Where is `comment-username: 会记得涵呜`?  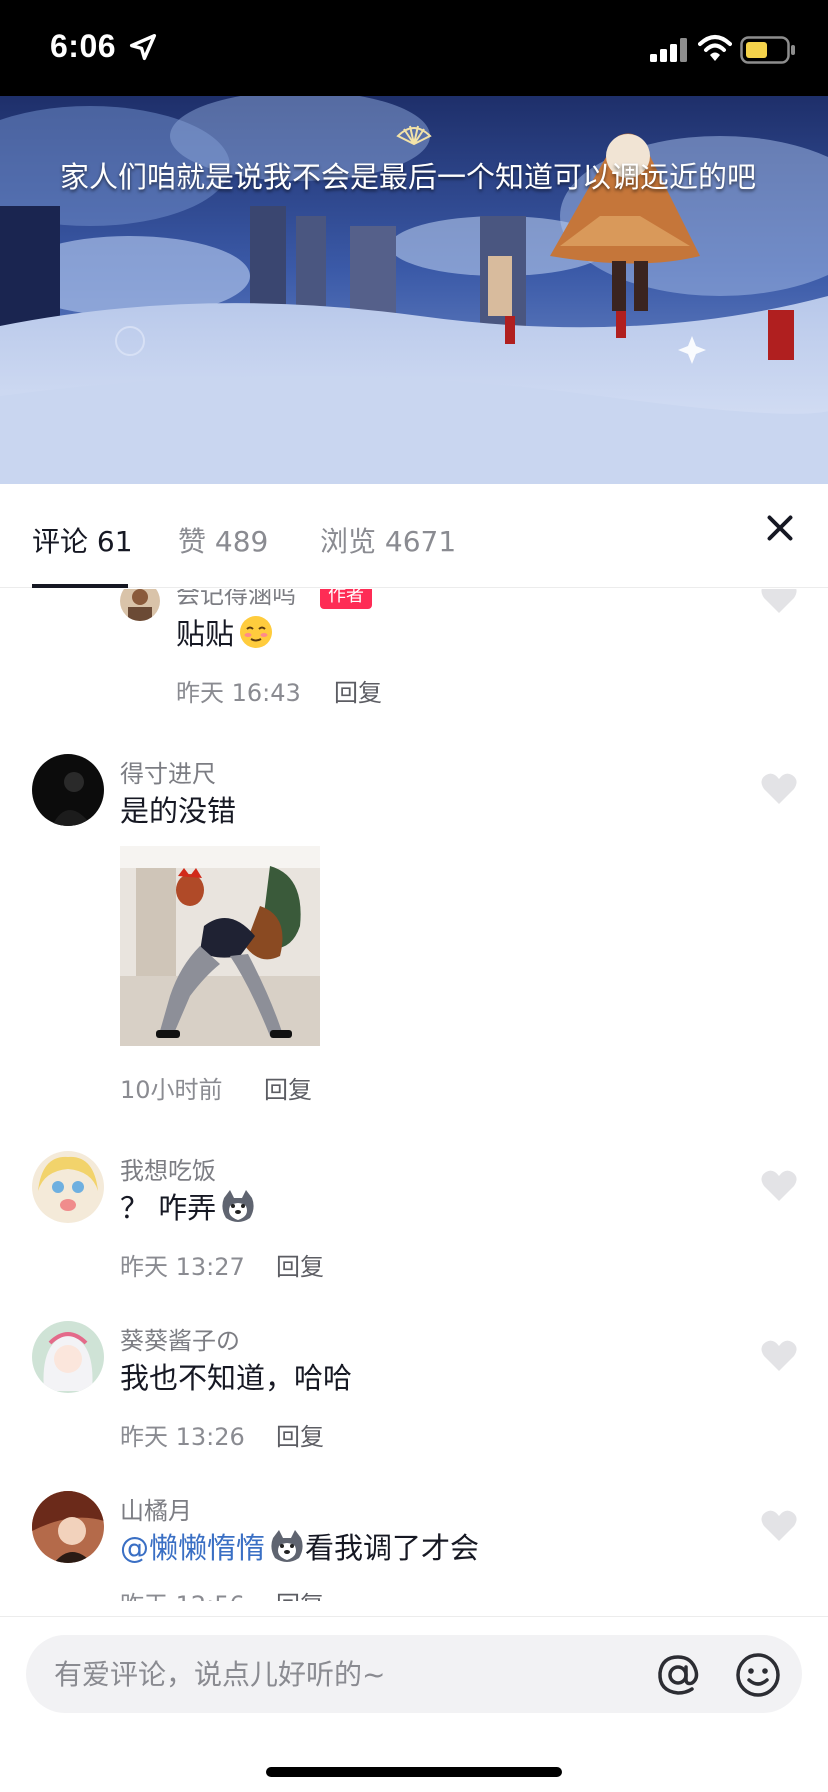
comment-username: 会记得涵呜 is located at coordinates (236, 599).